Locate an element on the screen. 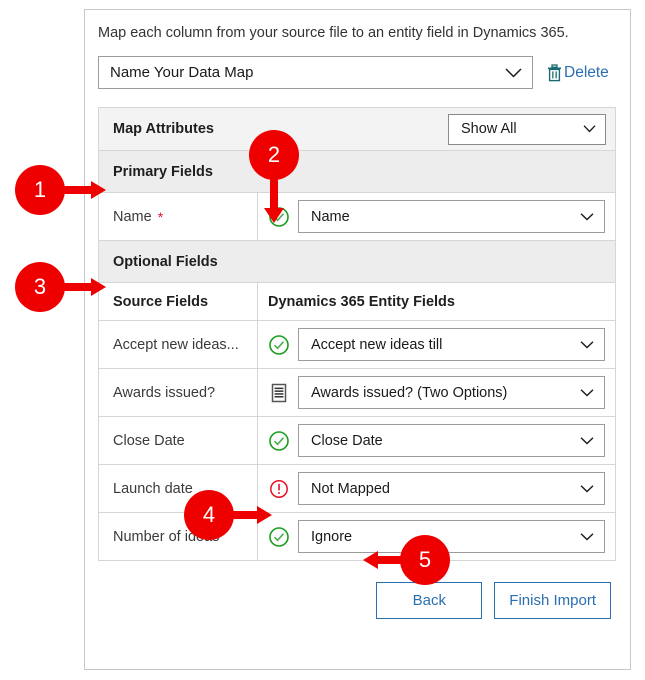  source-field-cell: Name * is located at coordinates (178, 216).